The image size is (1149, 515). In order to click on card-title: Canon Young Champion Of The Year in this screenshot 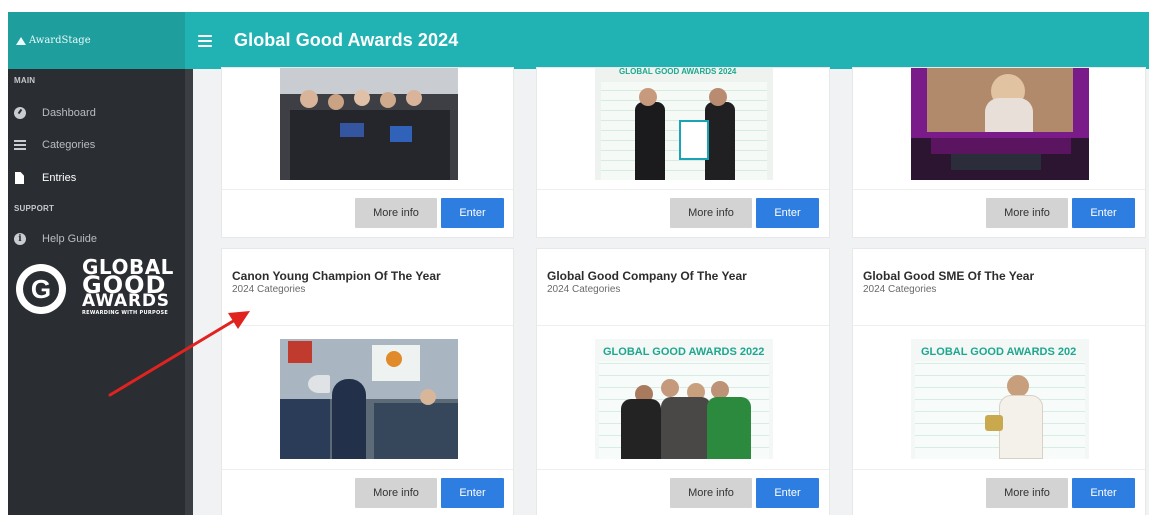, I will do `click(336, 276)`.